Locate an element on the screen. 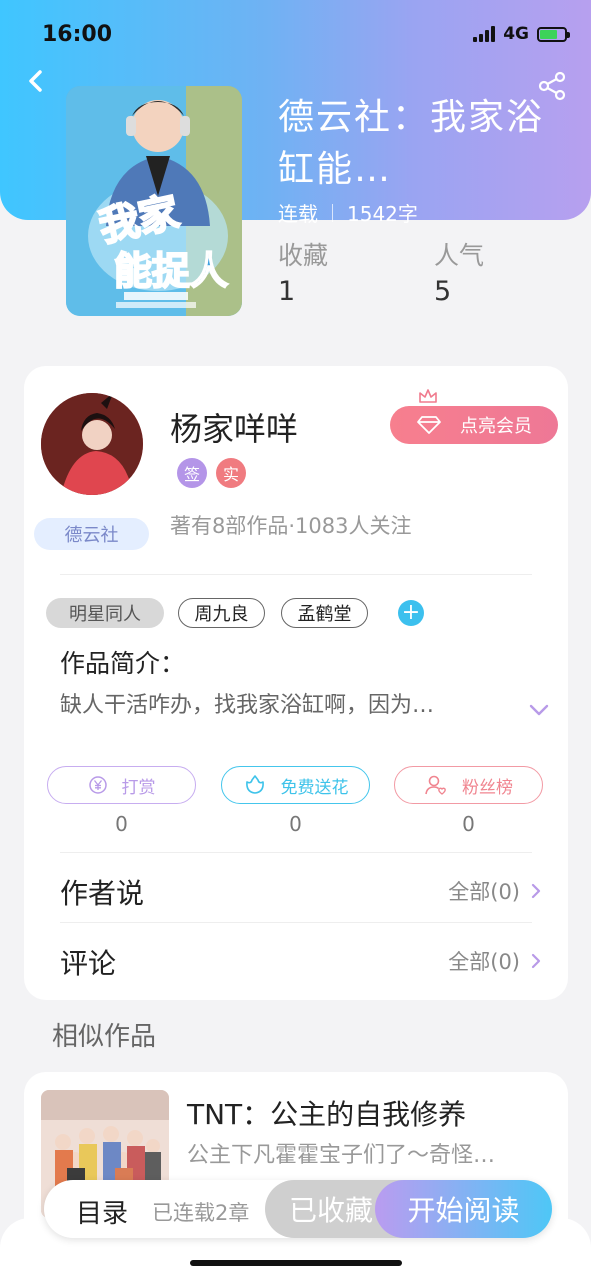 The width and height of the screenshot is (591, 1280). fan-ranking-button: 粉丝榜 is located at coordinates (468, 785).